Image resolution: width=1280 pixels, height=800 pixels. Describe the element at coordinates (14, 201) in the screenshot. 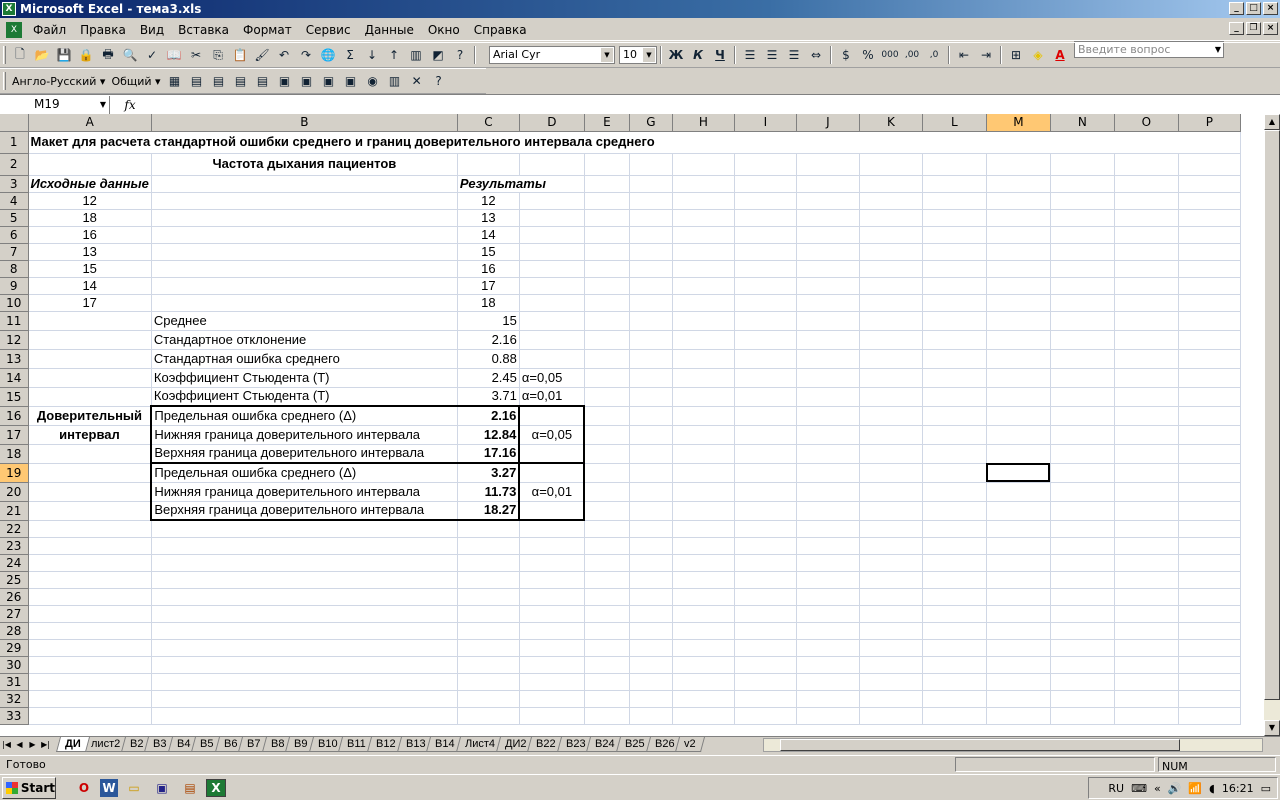

I see `row-header: 4` at that location.